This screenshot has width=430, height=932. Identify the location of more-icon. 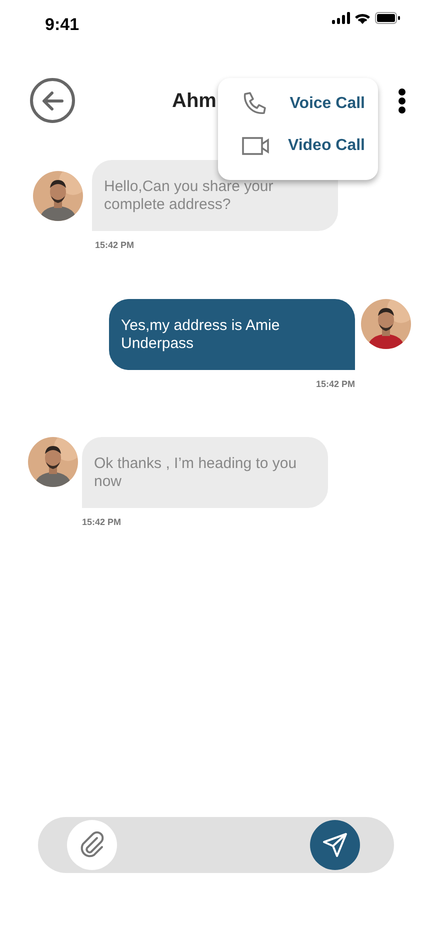
(402, 101).